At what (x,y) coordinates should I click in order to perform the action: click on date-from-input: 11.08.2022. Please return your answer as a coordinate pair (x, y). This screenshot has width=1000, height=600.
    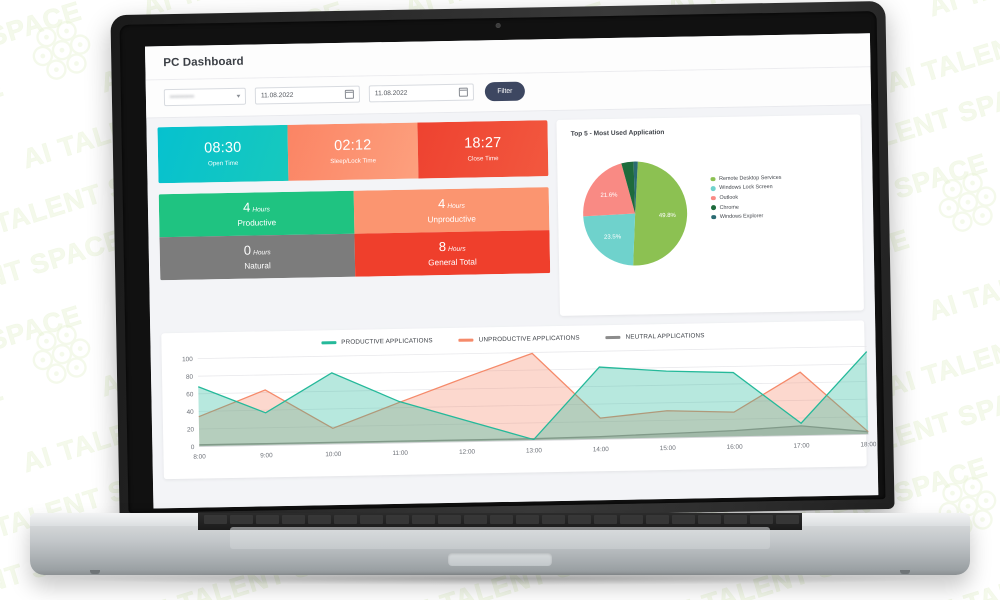
    Looking at the image, I should click on (307, 95).